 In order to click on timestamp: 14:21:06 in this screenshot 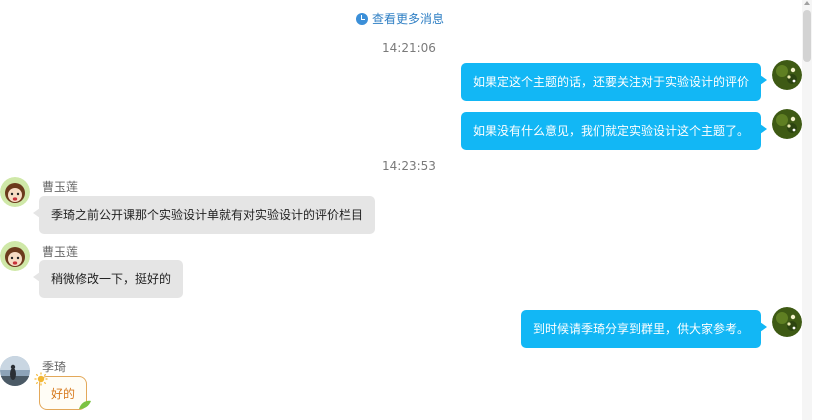, I will do `click(409, 48)`.